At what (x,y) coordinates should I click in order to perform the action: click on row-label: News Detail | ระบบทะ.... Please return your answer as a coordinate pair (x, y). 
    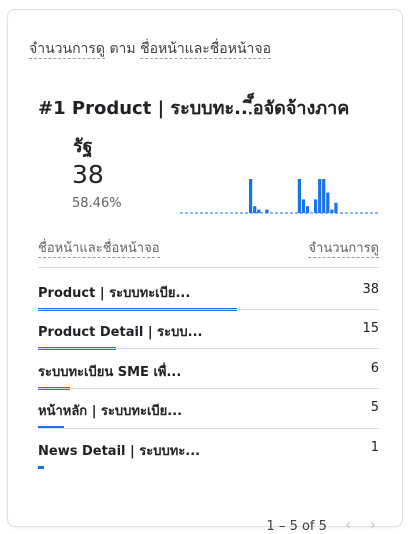
    Looking at the image, I should click on (119, 451).